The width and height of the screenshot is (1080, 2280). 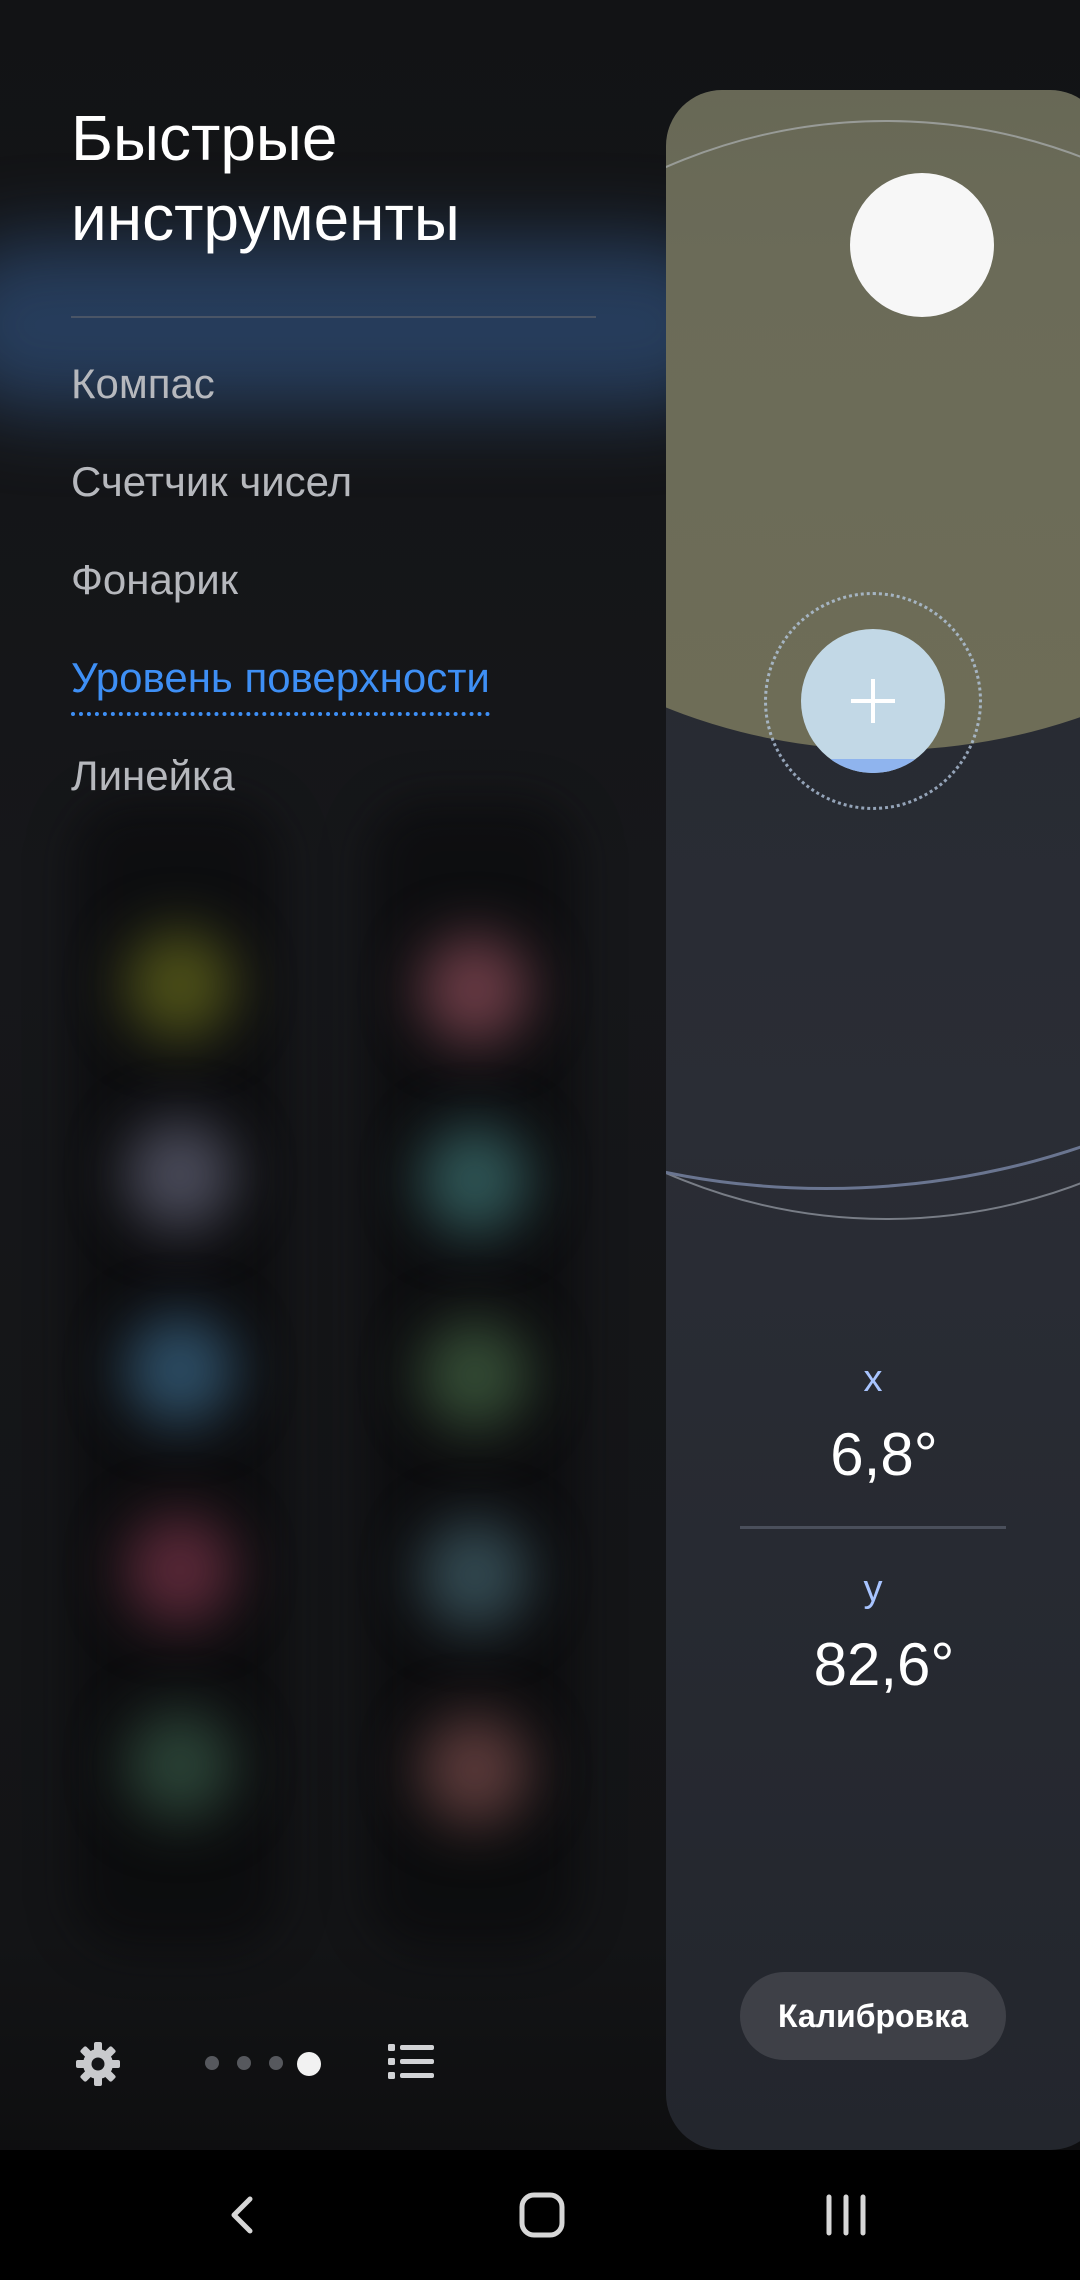 What do you see at coordinates (265, 178) in the screenshot?
I see `panel-title: Быстрые инструменты` at bounding box center [265, 178].